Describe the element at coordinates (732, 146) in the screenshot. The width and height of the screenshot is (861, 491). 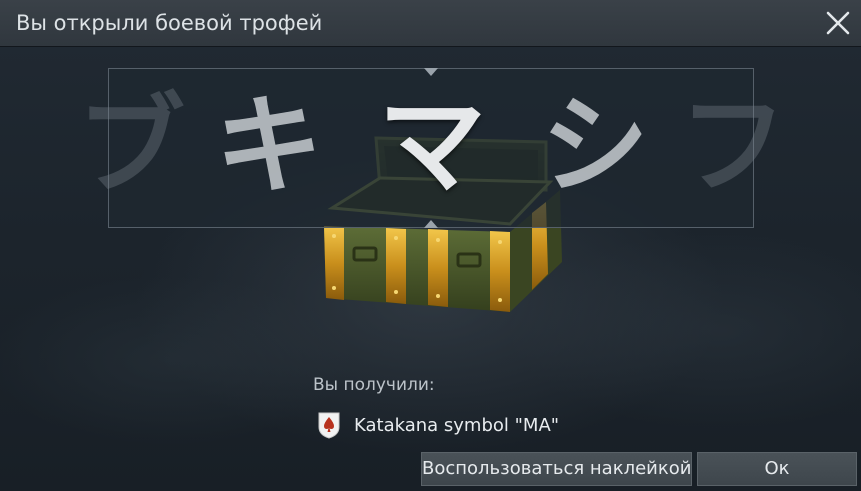
I see `carousel-item: フ` at that location.